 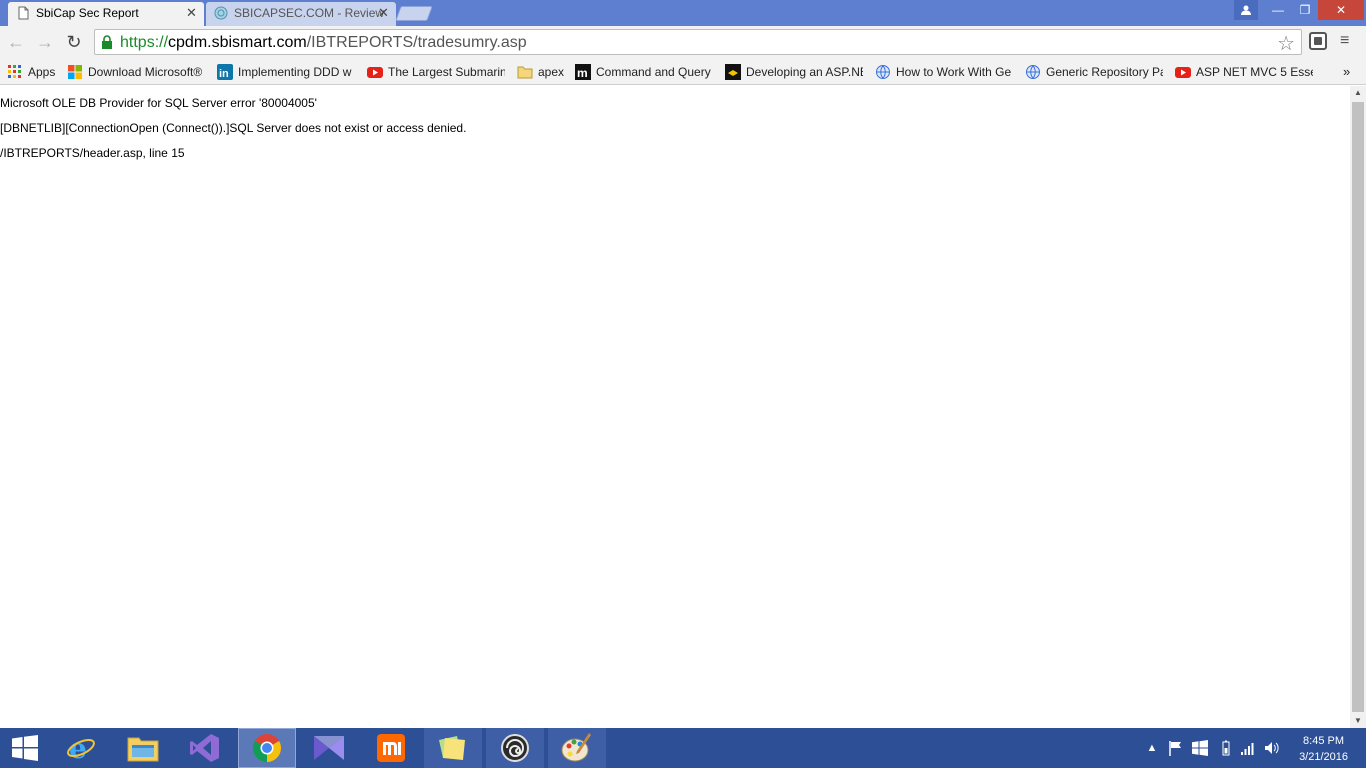 I want to click on taskbar-paint, so click(x=577, y=748).